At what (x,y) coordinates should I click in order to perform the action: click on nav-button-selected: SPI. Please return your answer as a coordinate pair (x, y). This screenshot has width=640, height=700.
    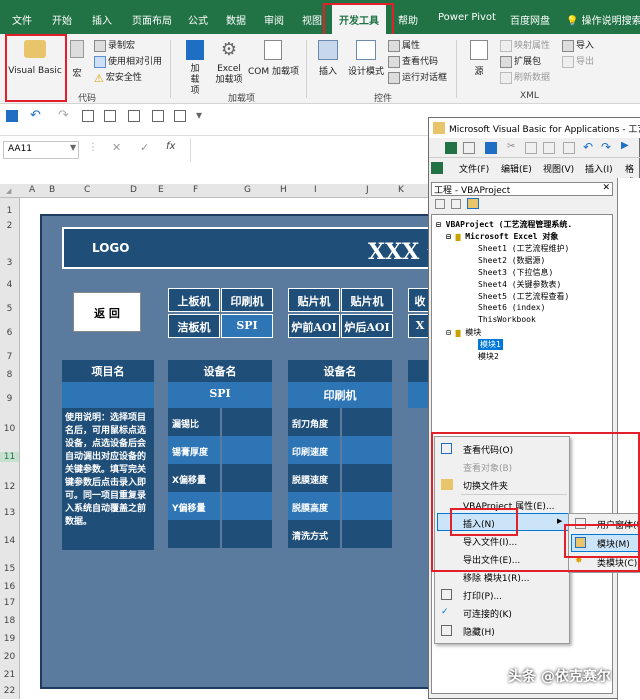
    Looking at the image, I should click on (247, 326).